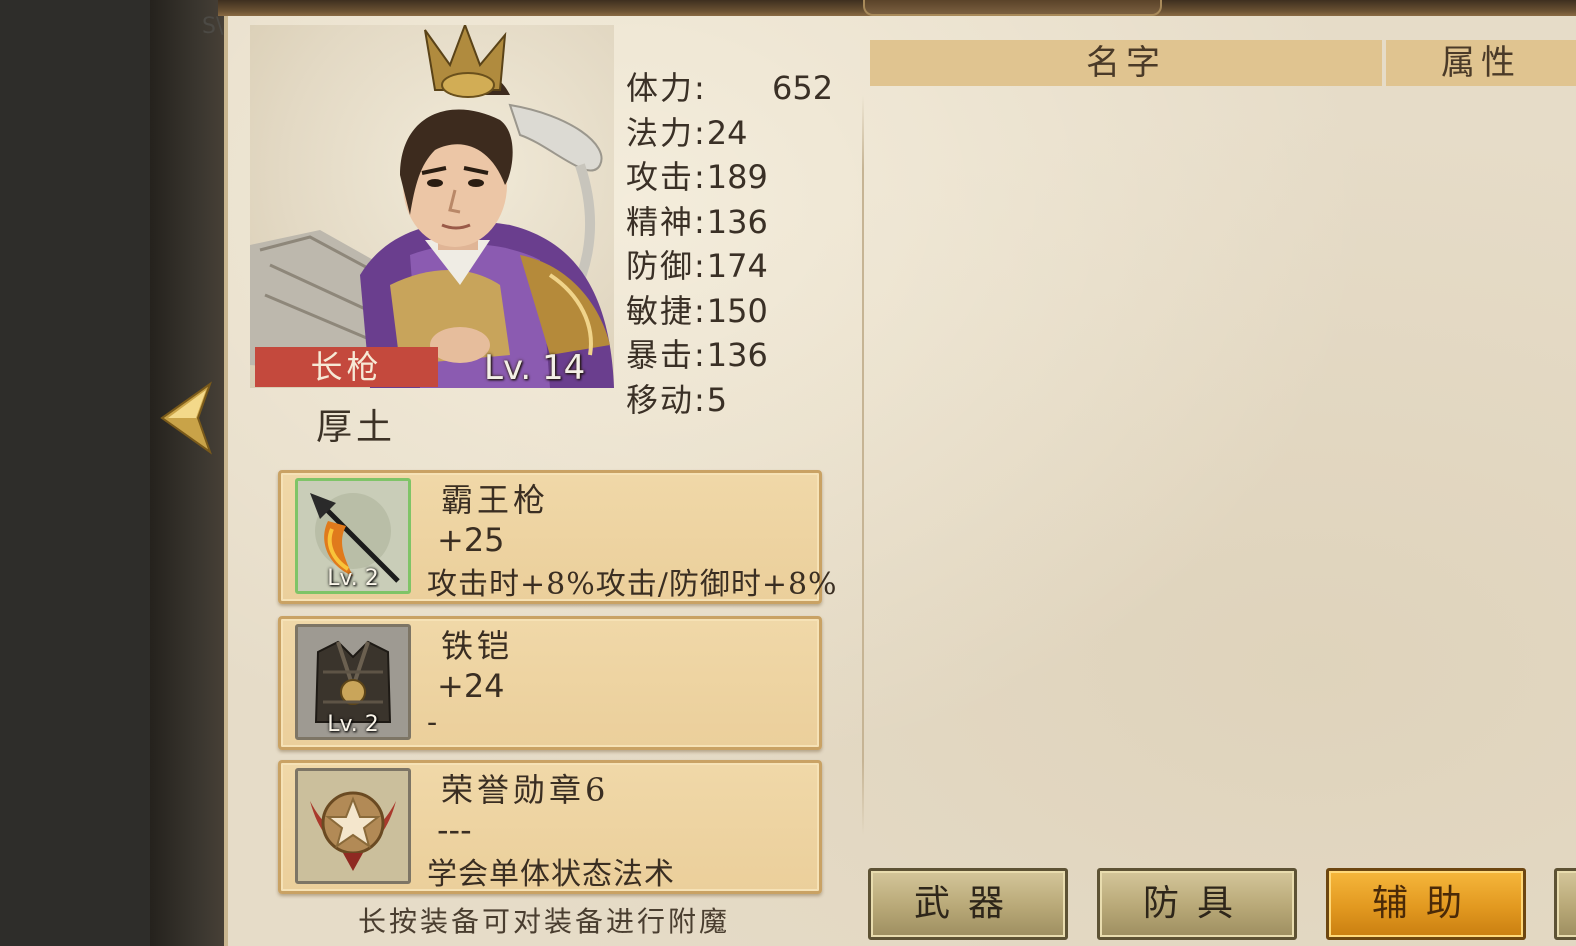 This screenshot has width=1576, height=946. Describe the element at coordinates (495, 500) in the screenshot. I see `item-name: 霸王枪` at that location.